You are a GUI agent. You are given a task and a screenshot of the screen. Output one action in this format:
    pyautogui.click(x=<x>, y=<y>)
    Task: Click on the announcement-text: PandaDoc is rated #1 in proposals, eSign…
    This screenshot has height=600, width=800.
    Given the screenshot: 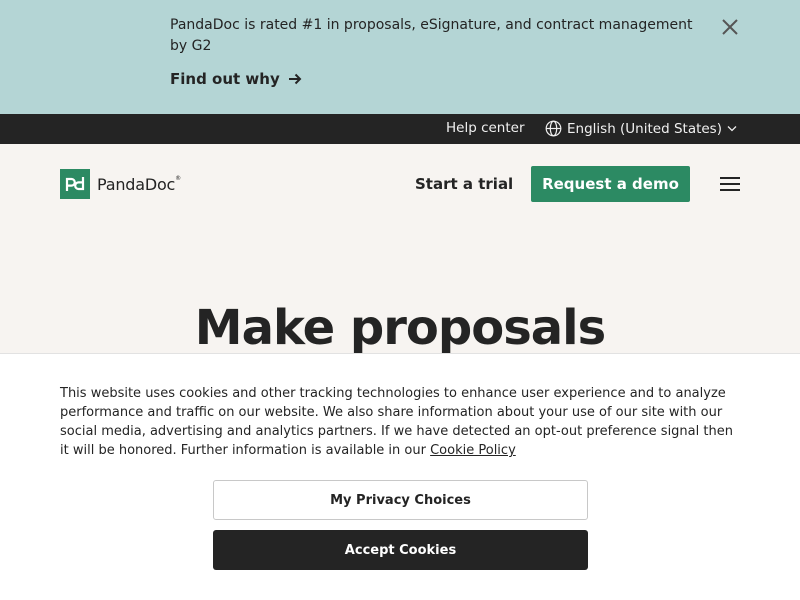 What is the action you would take?
    pyautogui.click(x=431, y=35)
    